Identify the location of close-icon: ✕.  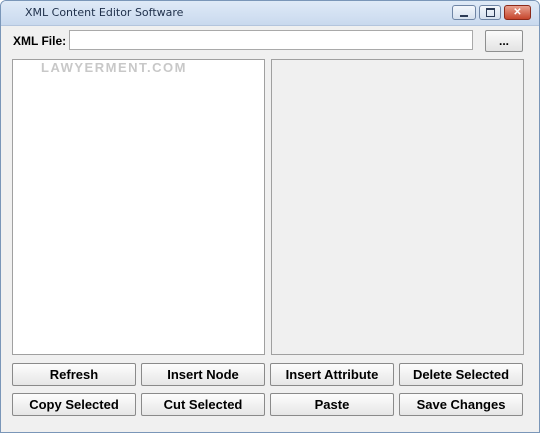
(517, 12).